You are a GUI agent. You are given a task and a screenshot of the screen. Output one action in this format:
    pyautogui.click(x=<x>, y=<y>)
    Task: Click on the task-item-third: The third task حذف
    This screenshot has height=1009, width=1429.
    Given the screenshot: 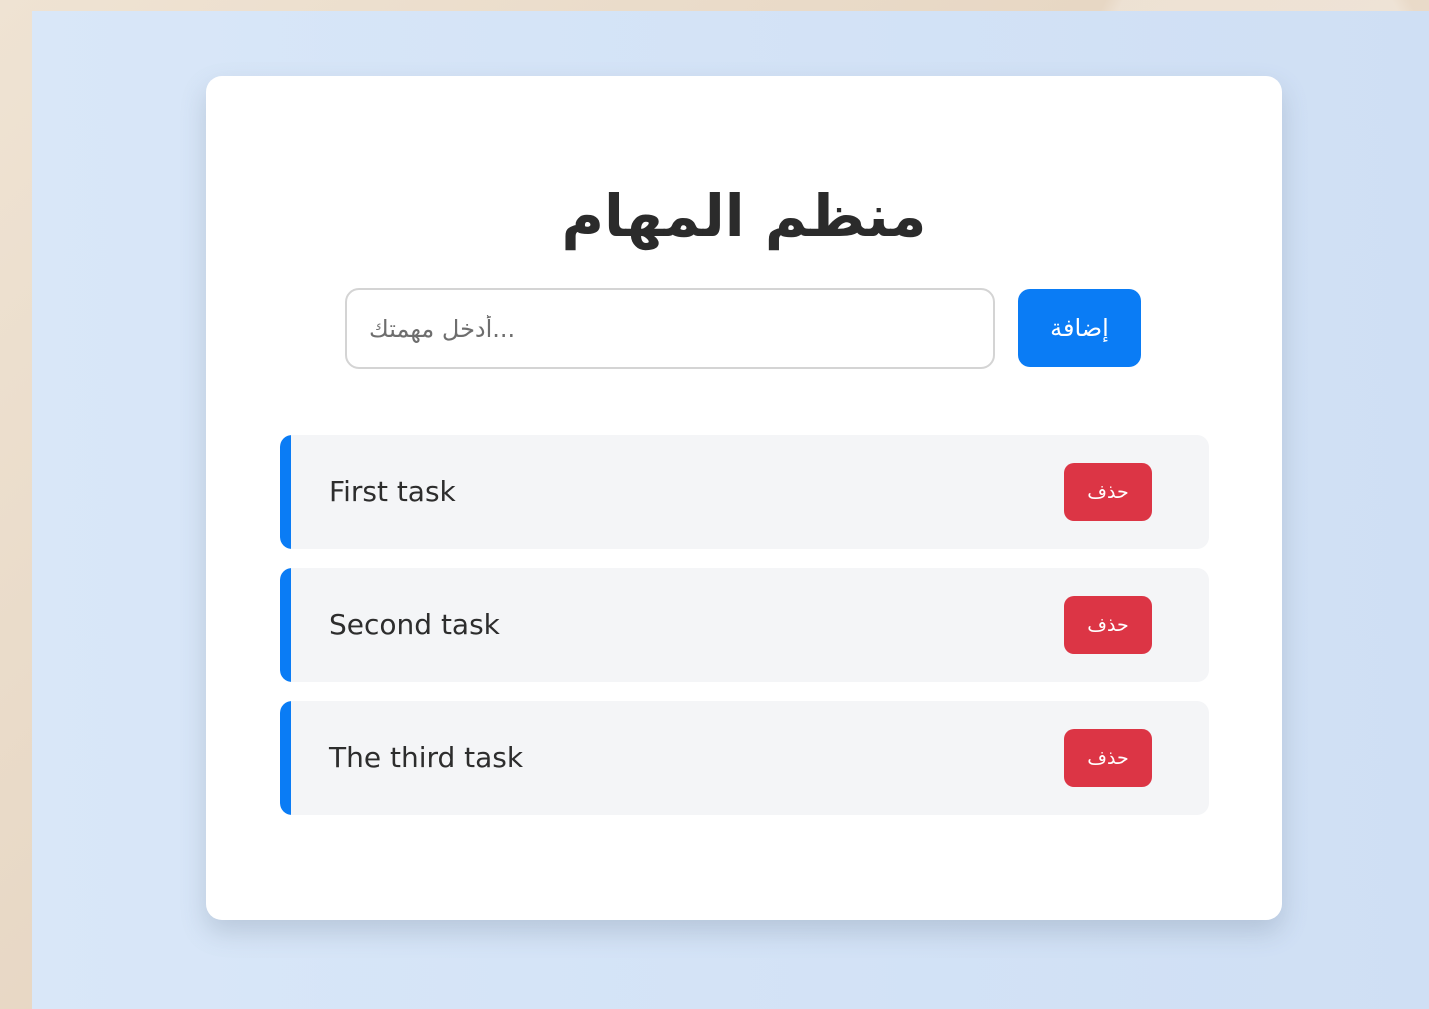 What is the action you would take?
    pyautogui.click(x=744, y=758)
    